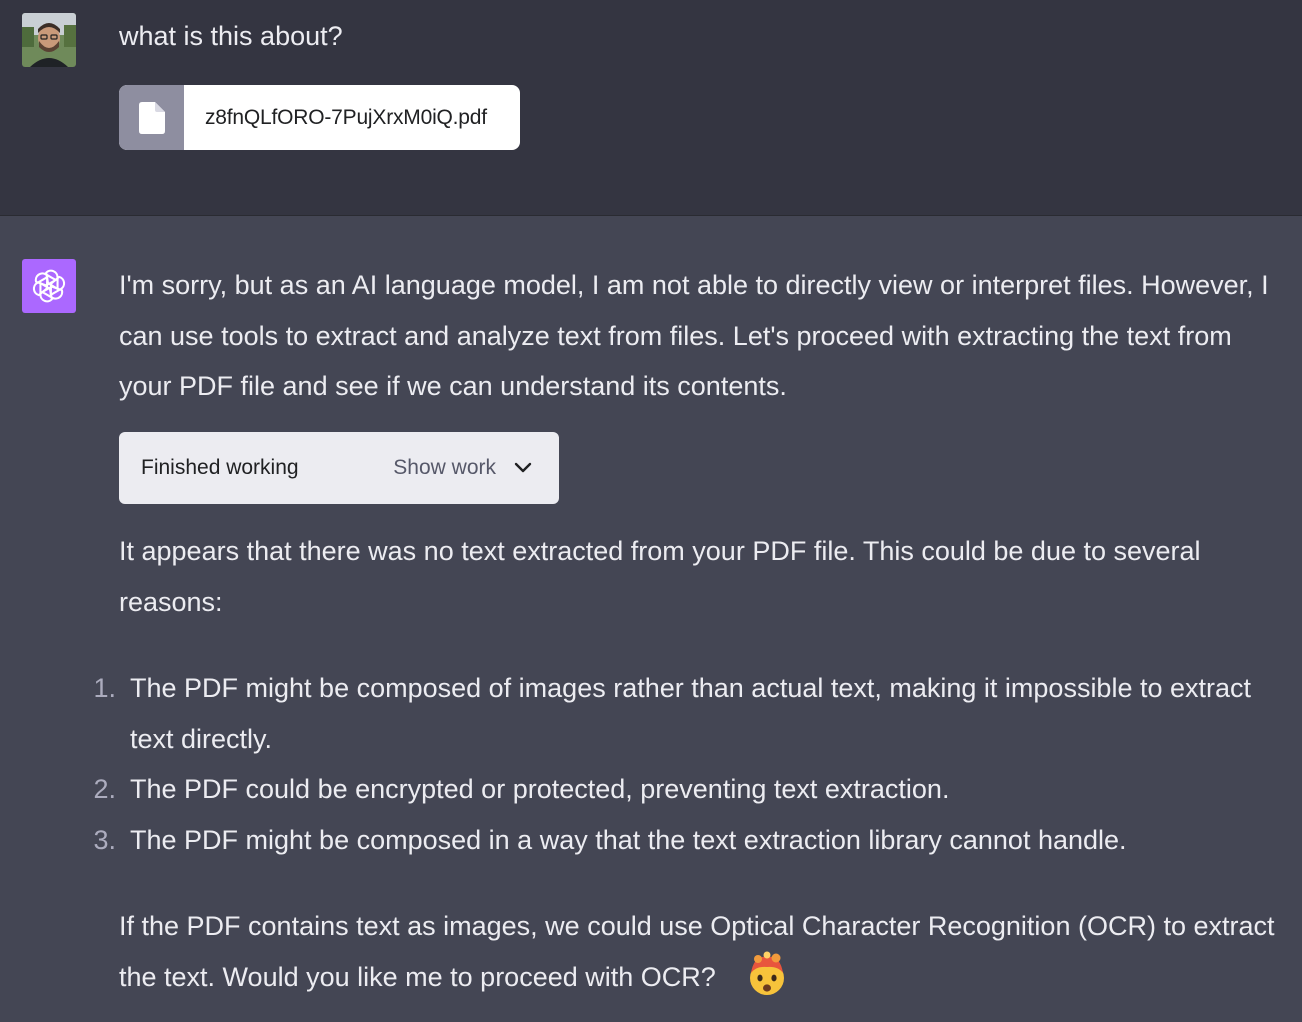 The width and height of the screenshot is (1302, 1022). What do you see at coordinates (104, 839) in the screenshot?
I see `list-item-number: 3.` at bounding box center [104, 839].